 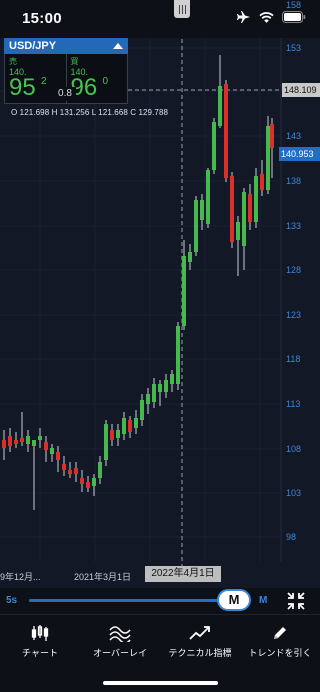 What do you see at coordinates (294, 315) in the screenshot?
I see `y-axis-label: 123` at bounding box center [294, 315].